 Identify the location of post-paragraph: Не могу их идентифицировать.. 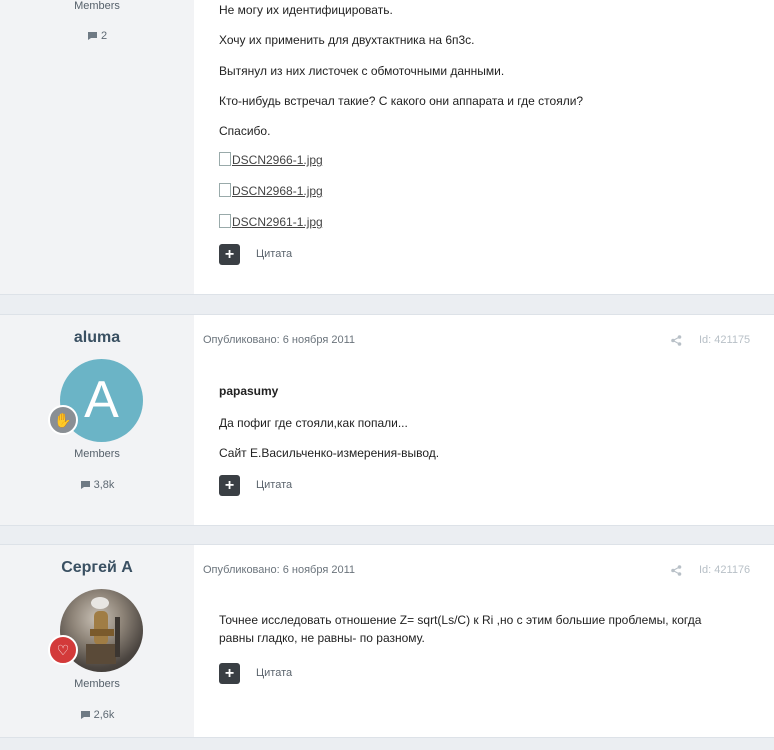
(306, 10).